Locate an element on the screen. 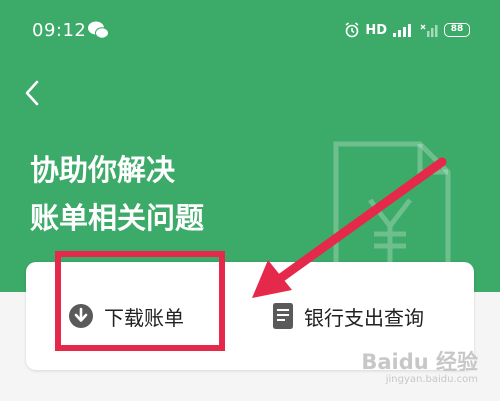 This screenshot has width=500, height=401. watermark-brand: Baidu 经验 is located at coordinates (419, 362).